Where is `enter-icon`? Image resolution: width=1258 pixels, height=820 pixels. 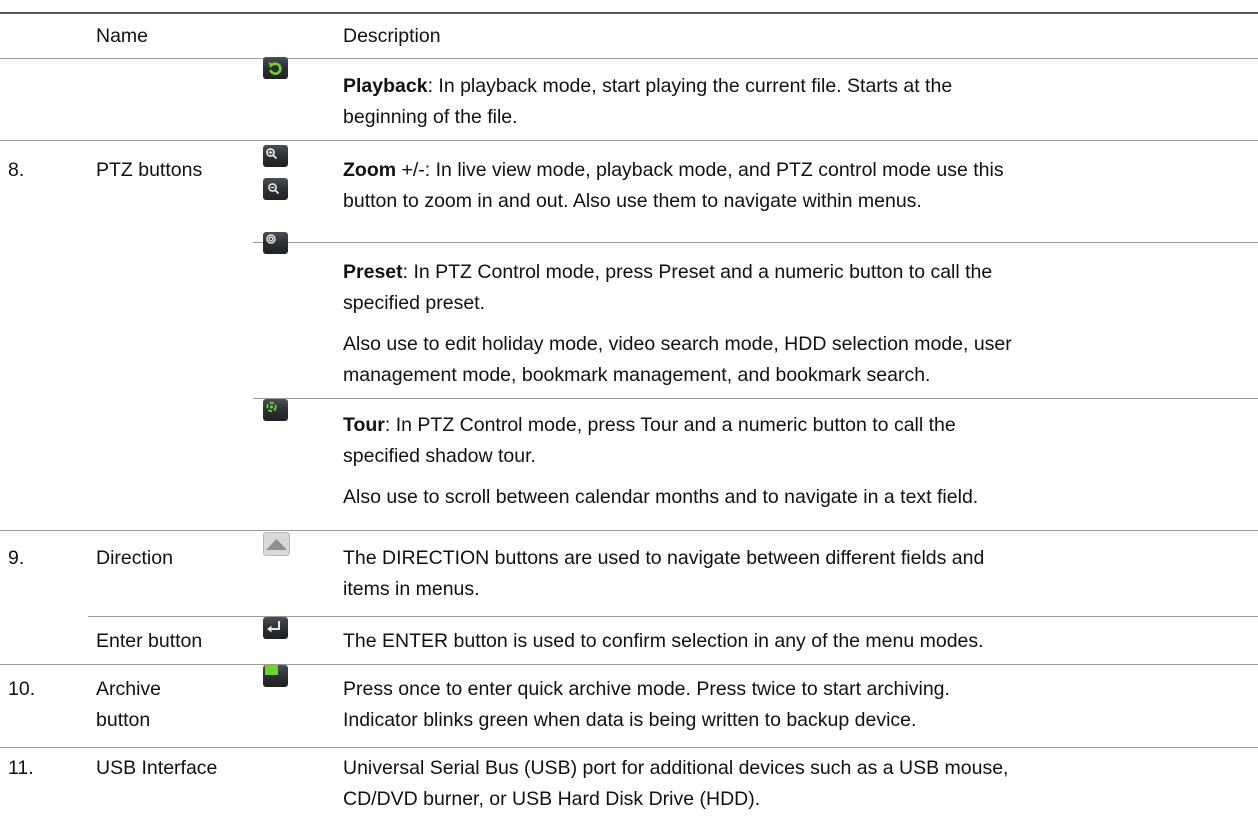
enter-icon is located at coordinates (275, 628).